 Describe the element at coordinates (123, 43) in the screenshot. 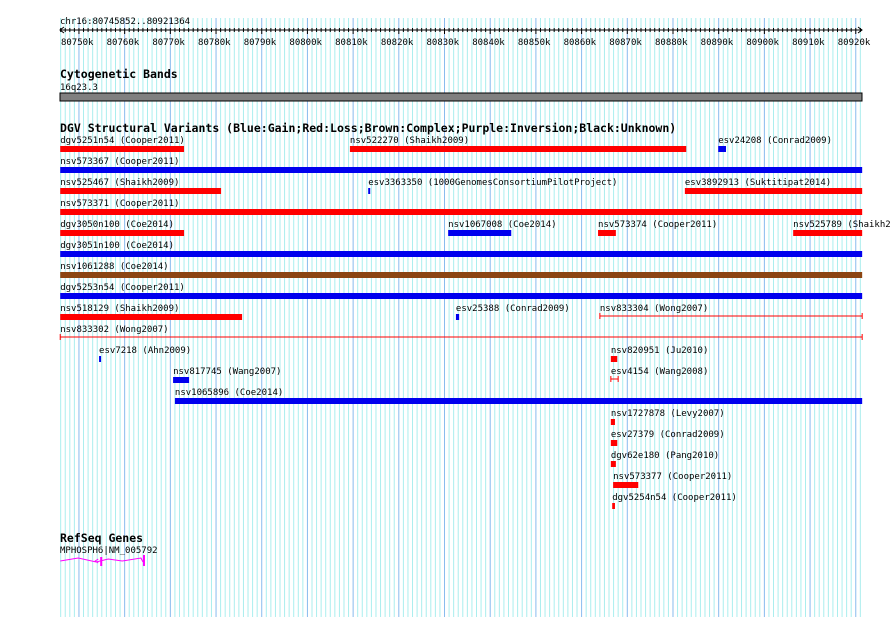

I see `ruler-tick-label: 80760k` at that location.